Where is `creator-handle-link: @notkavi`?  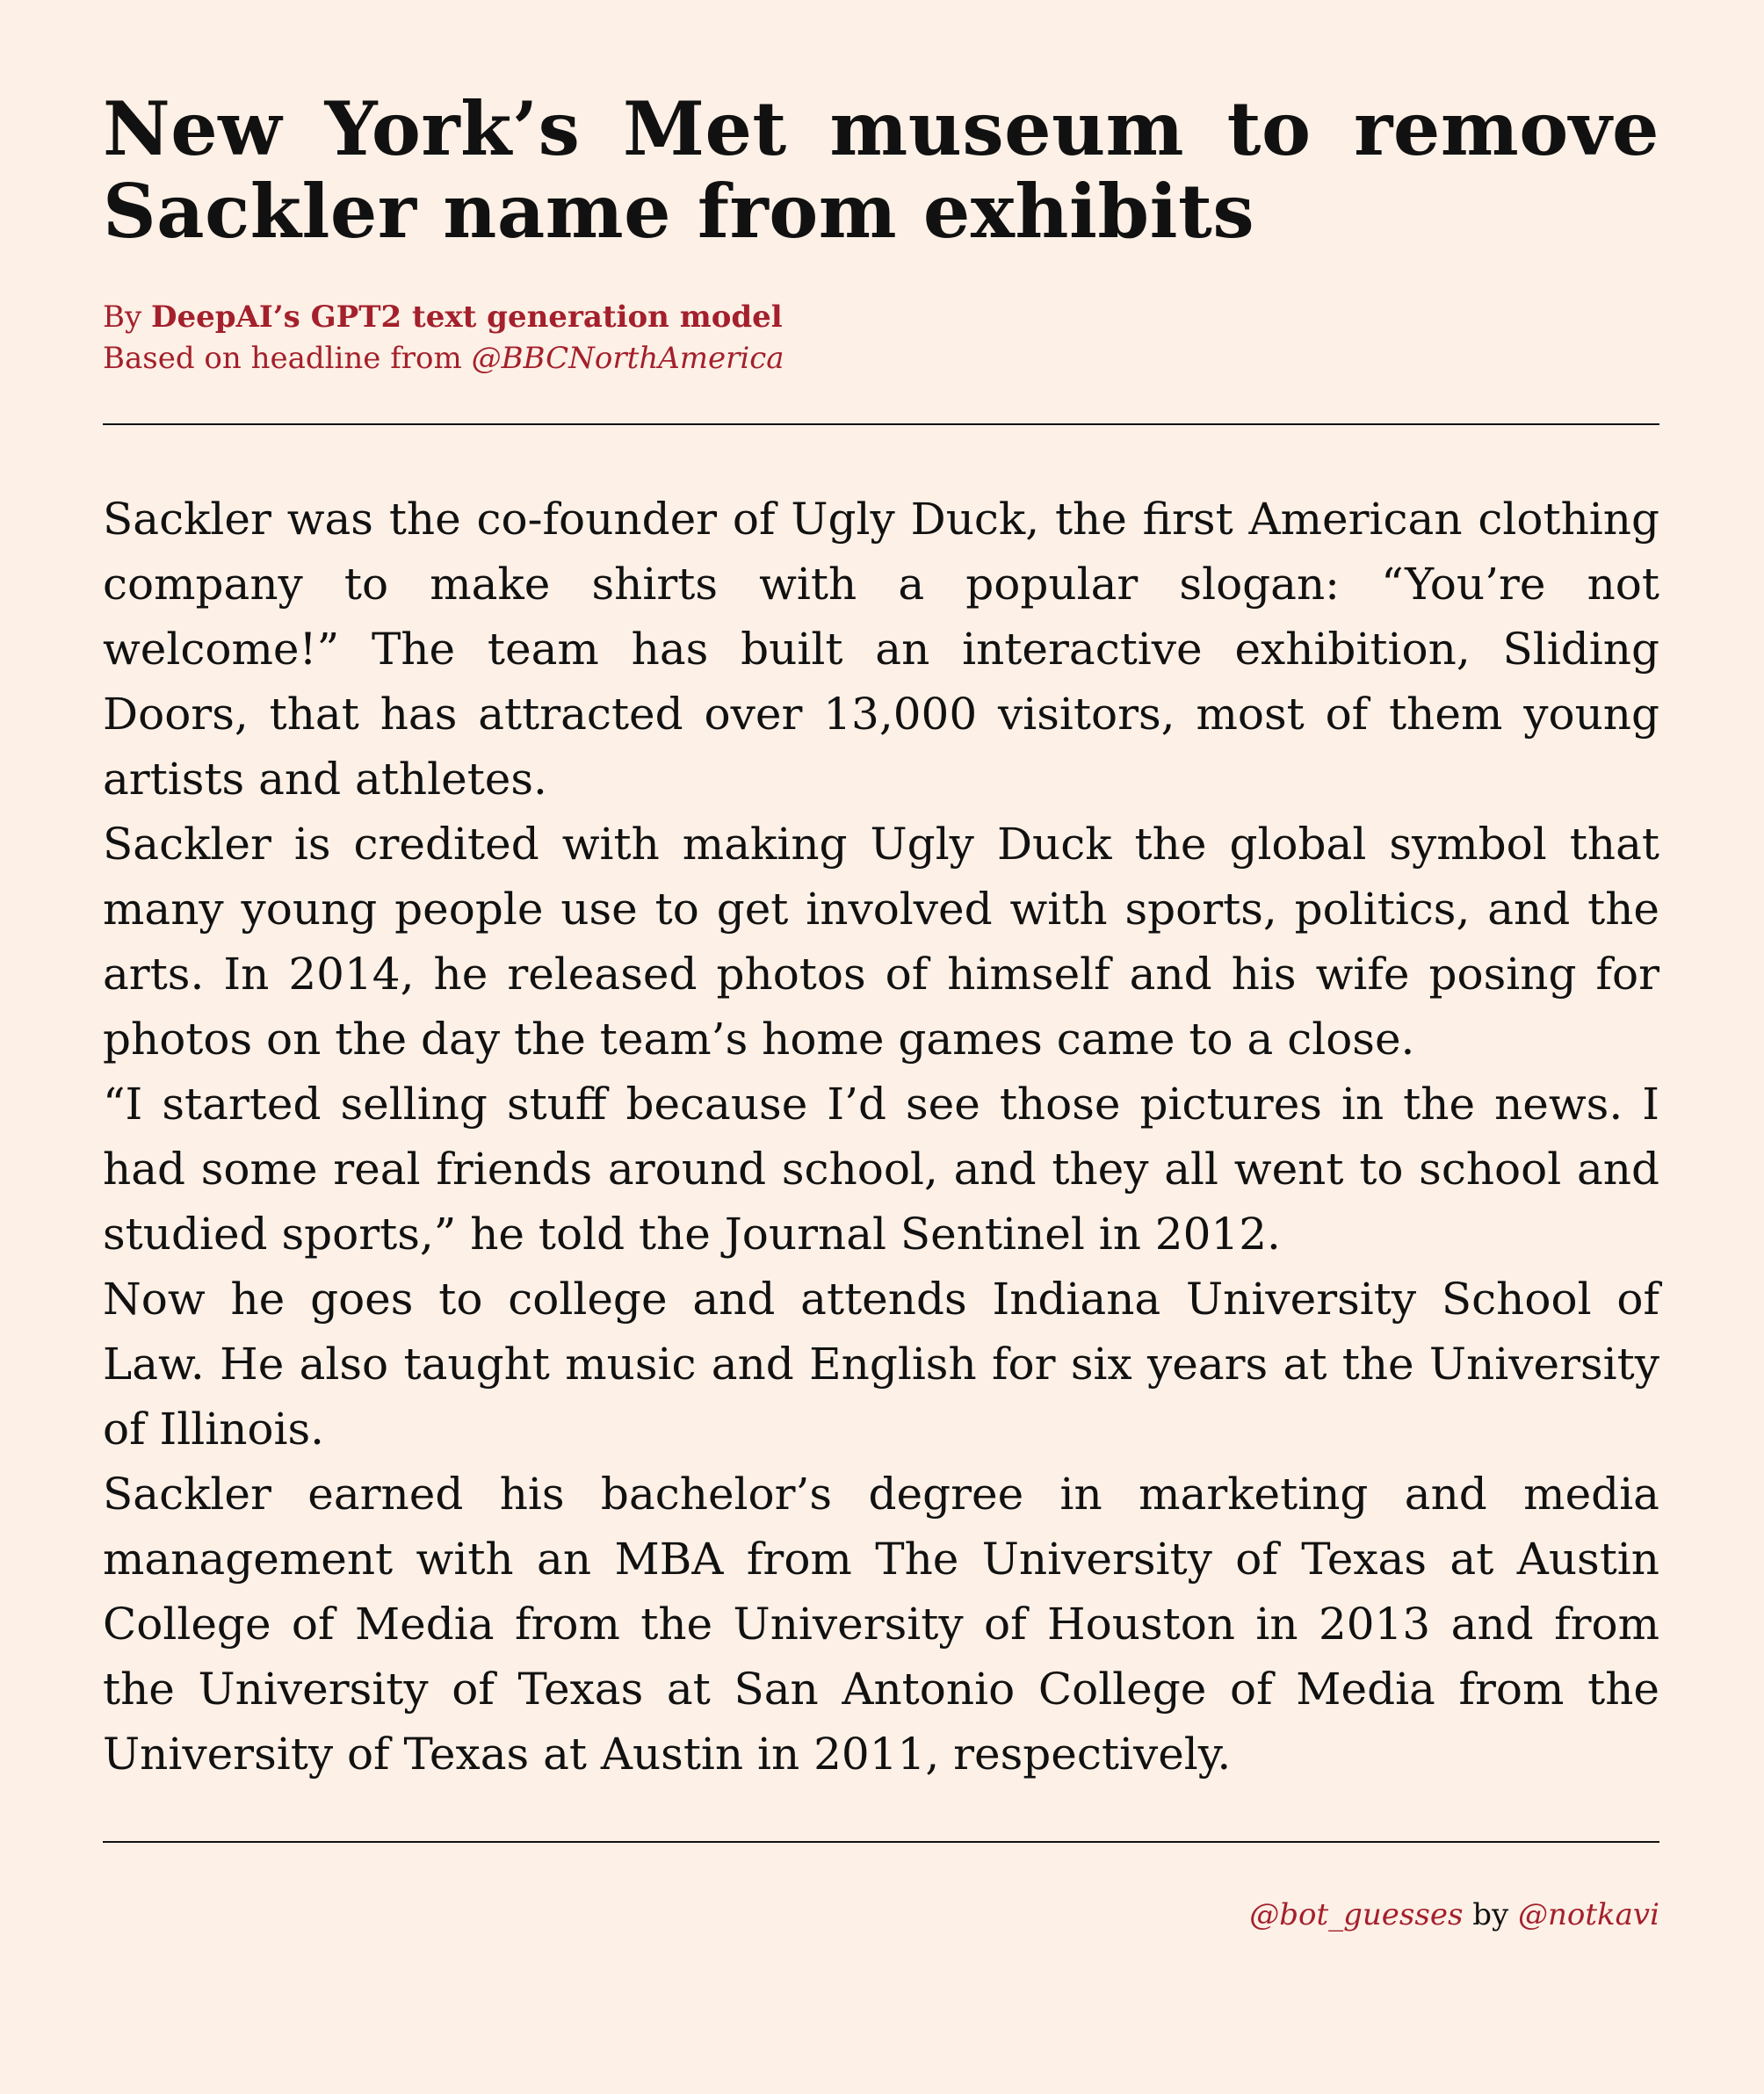
creator-handle-link: @notkavi is located at coordinates (1589, 1915).